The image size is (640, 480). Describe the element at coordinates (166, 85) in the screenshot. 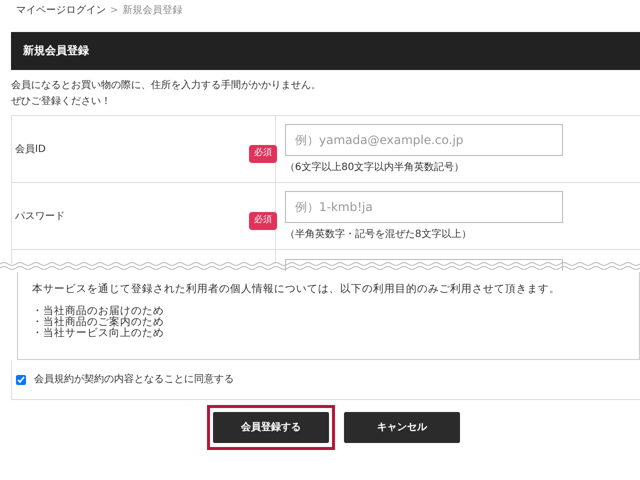

I see `intro-text: 会員になるとお買い物の際に、住所を入力する手間がかかりません。` at that location.